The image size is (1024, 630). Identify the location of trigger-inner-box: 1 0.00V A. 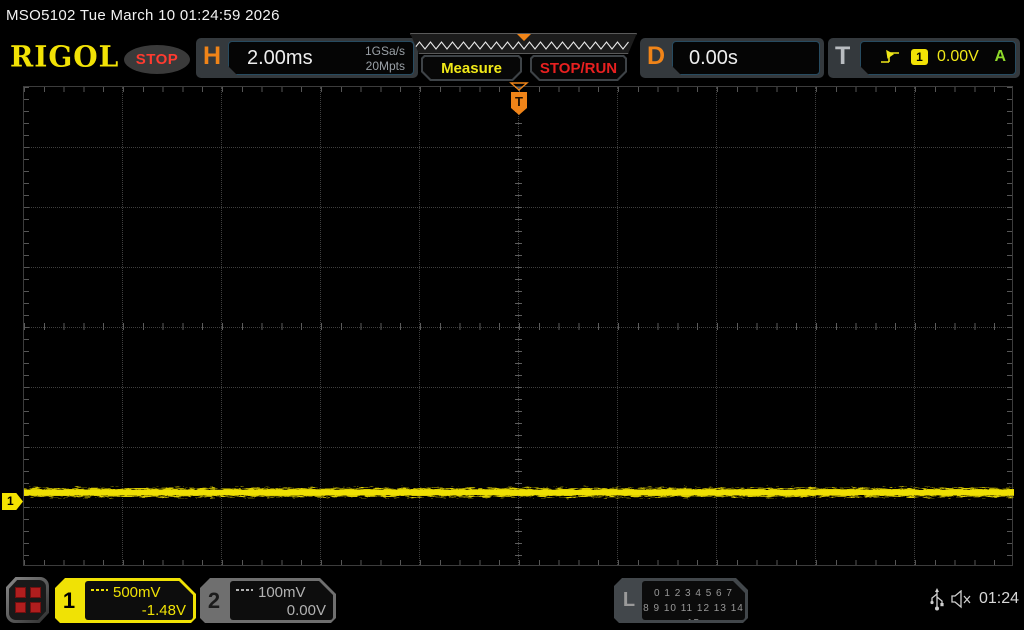
(938, 58).